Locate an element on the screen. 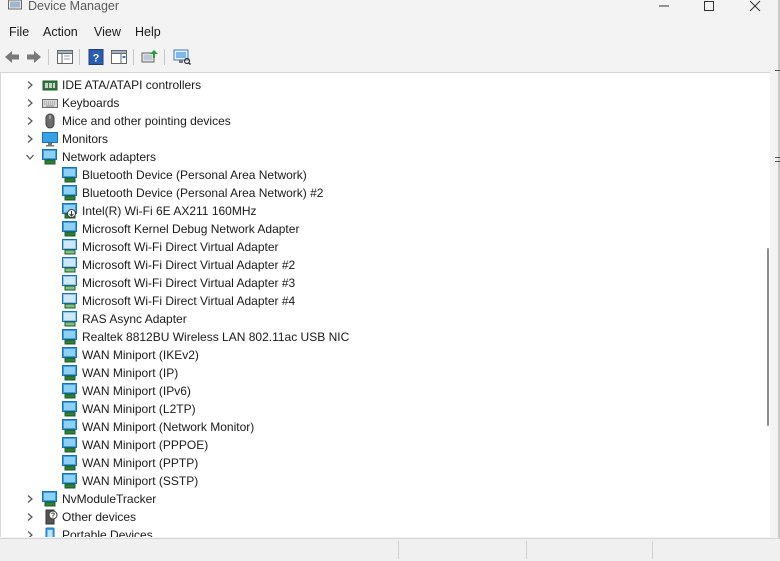 This screenshot has width=780, height=561. tree-node-label: Microsoft Kernel Debug Network Adapter is located at coordinates (191, 229).